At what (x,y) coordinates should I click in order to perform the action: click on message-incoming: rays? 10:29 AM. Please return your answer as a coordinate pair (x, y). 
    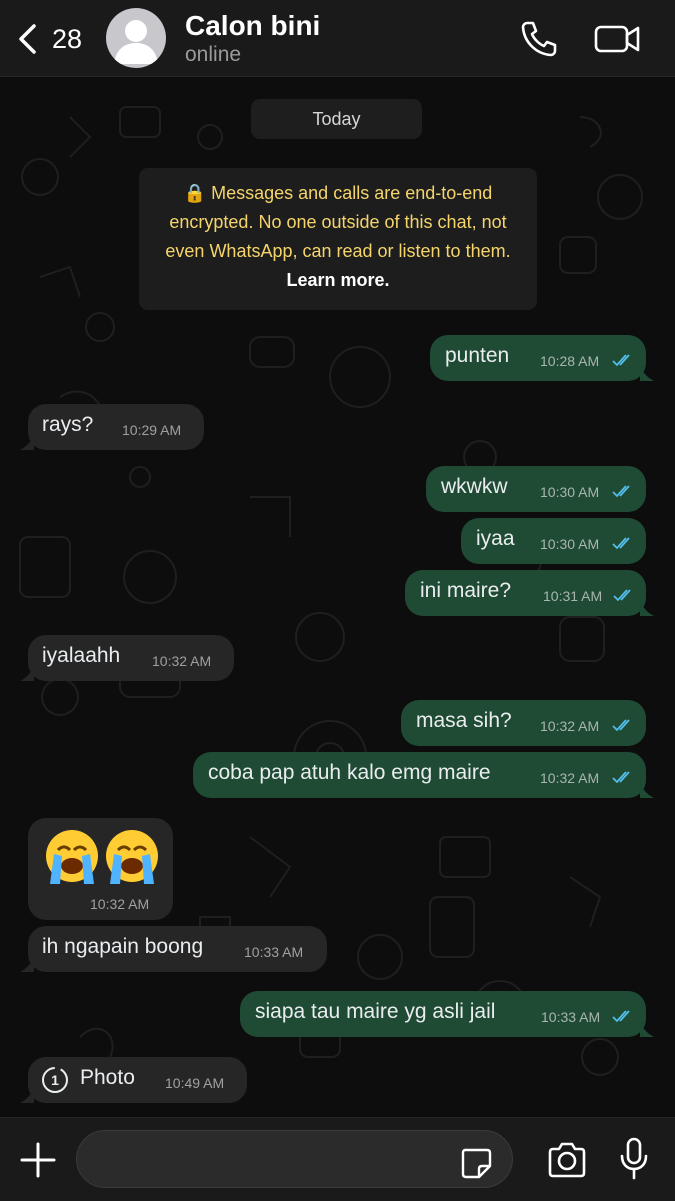
    Looking at the image, I should click on (116, 427).